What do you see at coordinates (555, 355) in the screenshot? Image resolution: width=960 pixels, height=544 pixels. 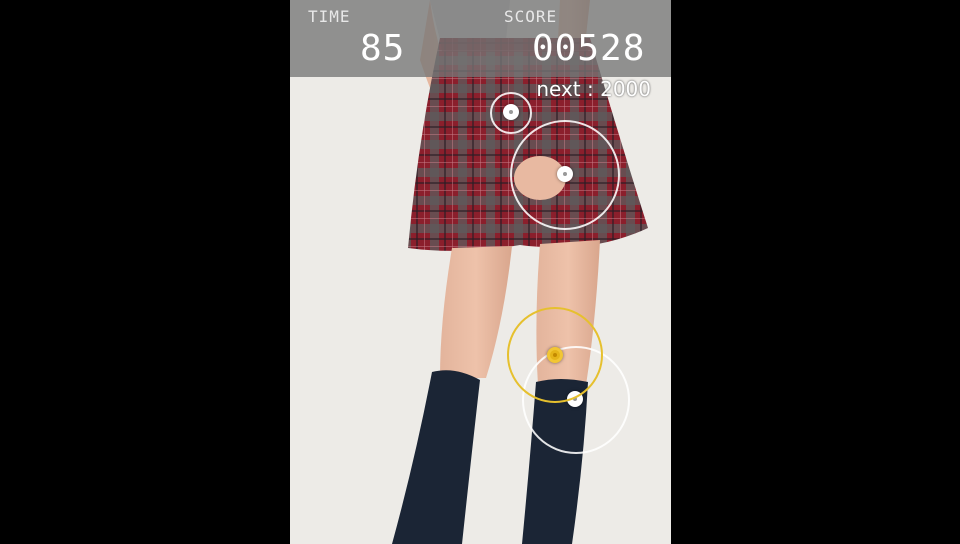 I see `target-knee-active-dot` at bounding box center [555, 355].